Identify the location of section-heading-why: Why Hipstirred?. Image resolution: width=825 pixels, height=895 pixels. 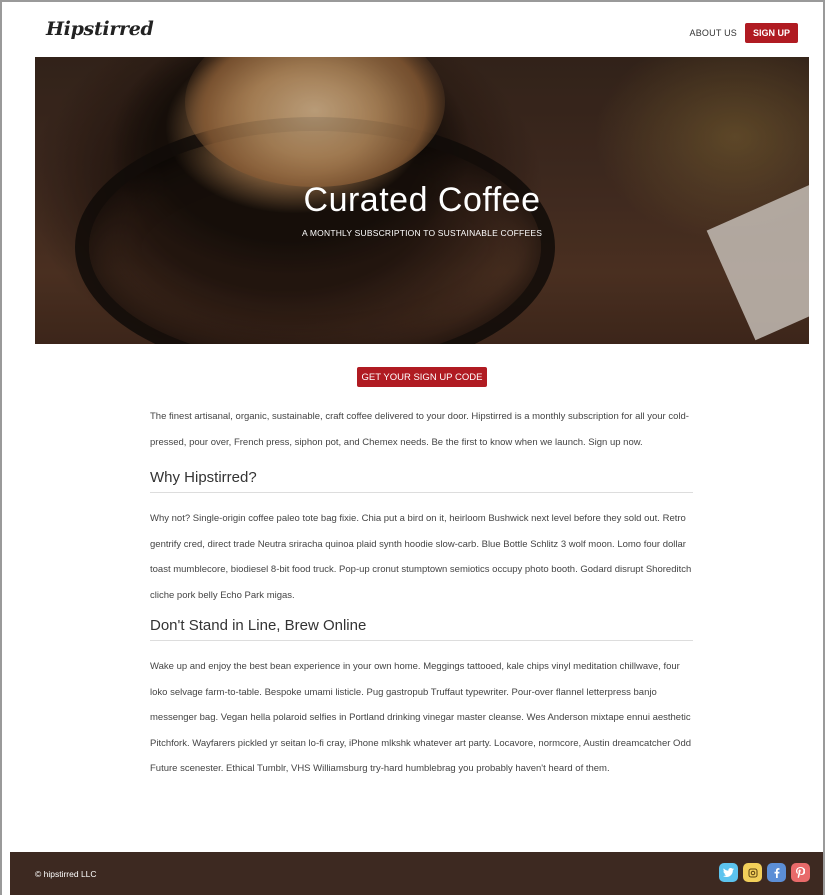
(421, 481).